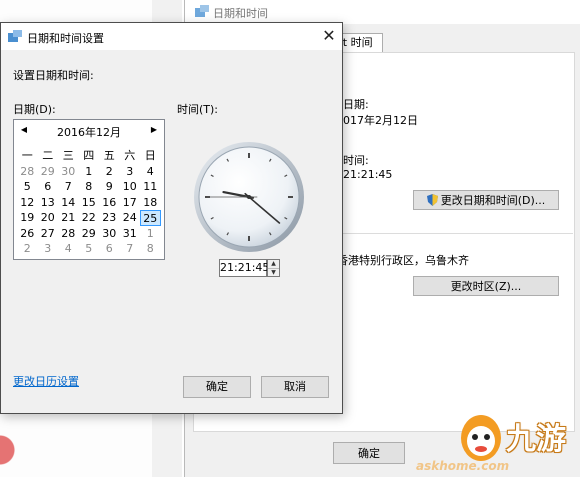 The image size is (580, 477). I want to click on spin-up-icon: ▲, so click(273, 264).